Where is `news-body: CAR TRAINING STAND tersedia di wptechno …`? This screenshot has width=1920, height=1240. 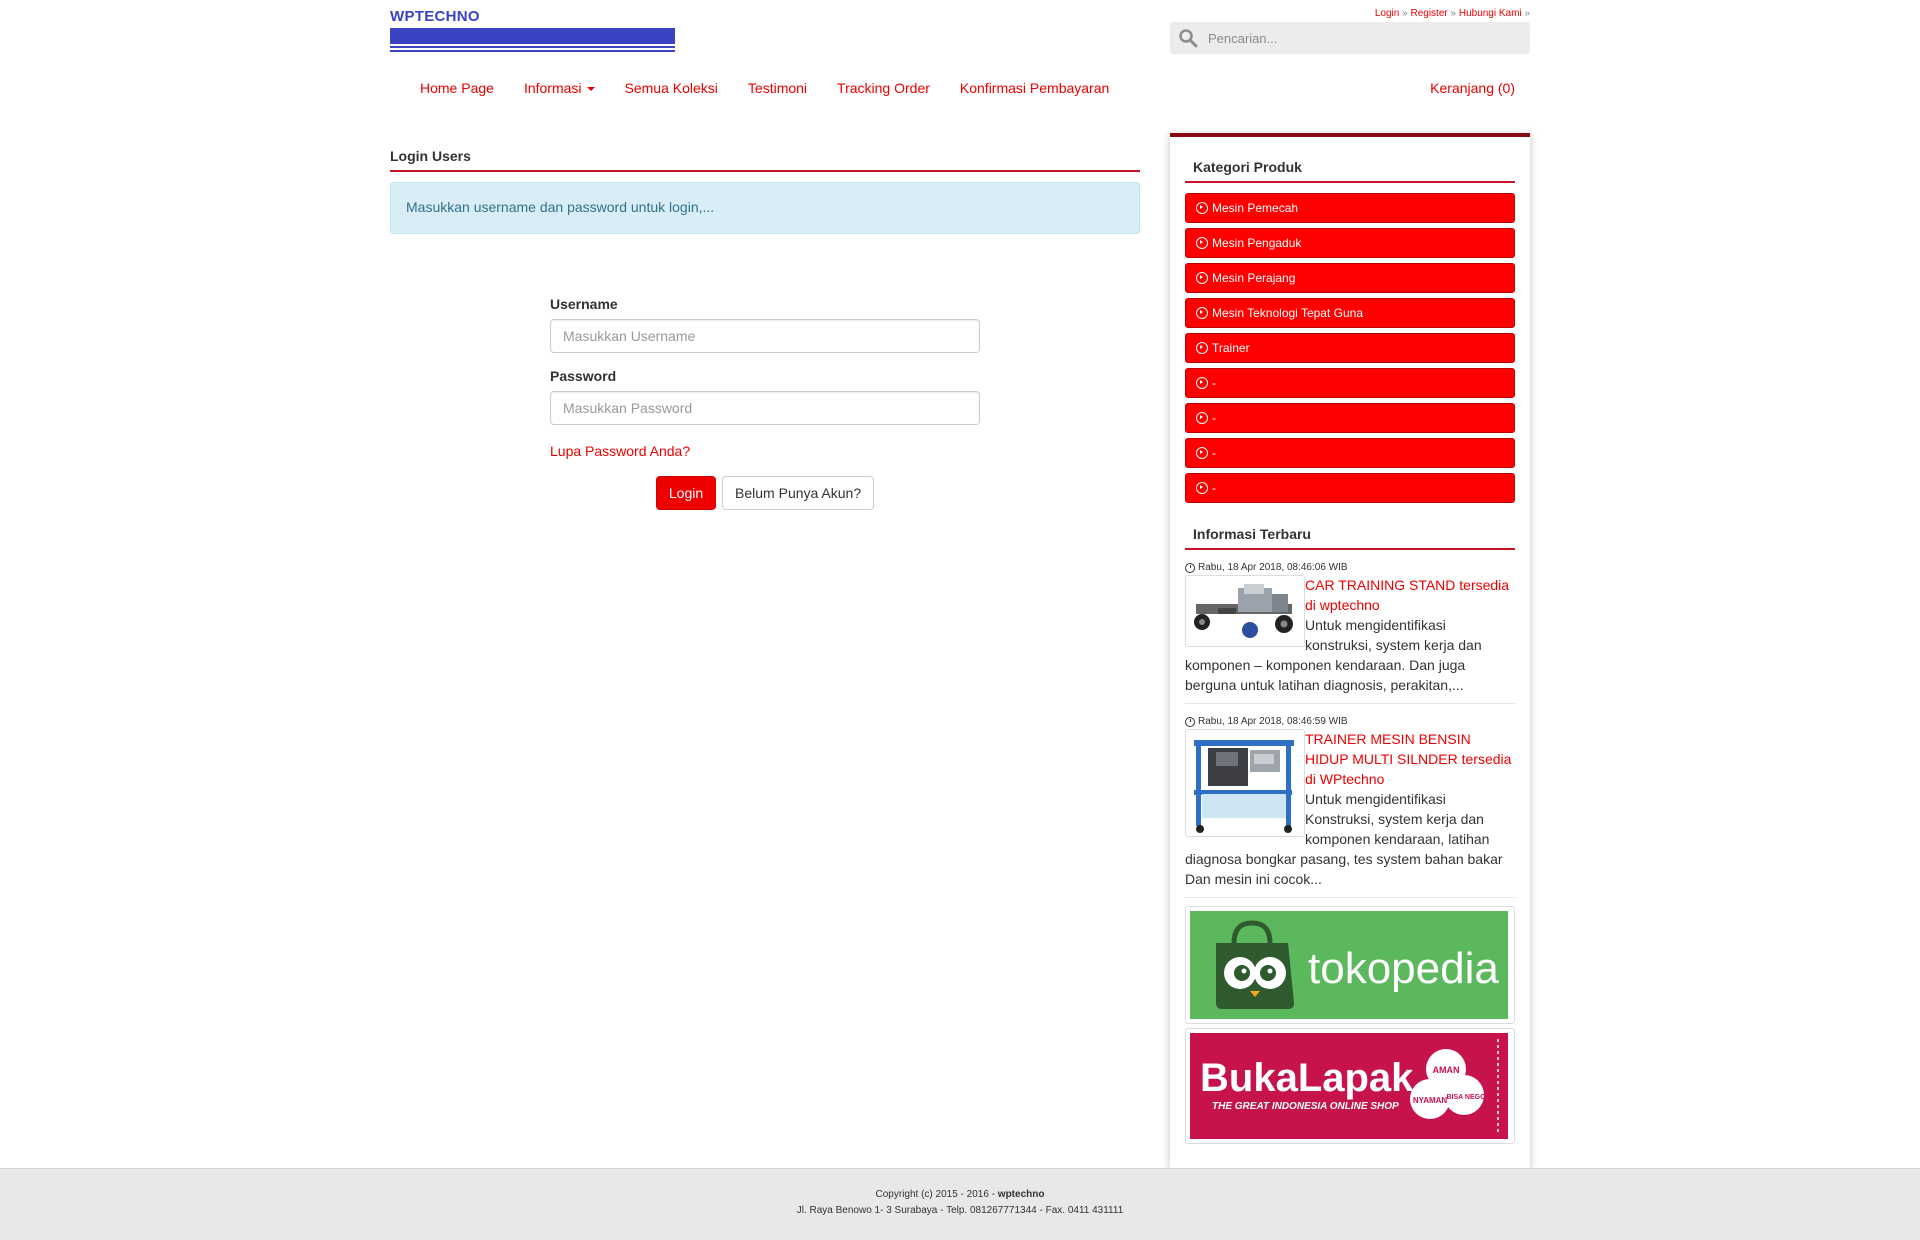 news-body: CAR TRAINING STAND tersedia di wptechno … is located at coordinates (1350, 635).